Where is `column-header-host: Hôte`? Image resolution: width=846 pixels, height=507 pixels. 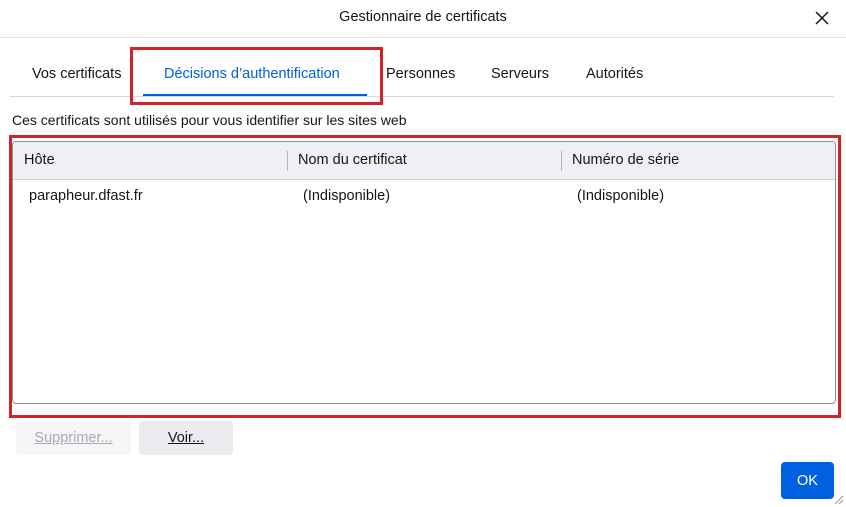 column-header-host: Hôte is located at coordinates (39, 160).